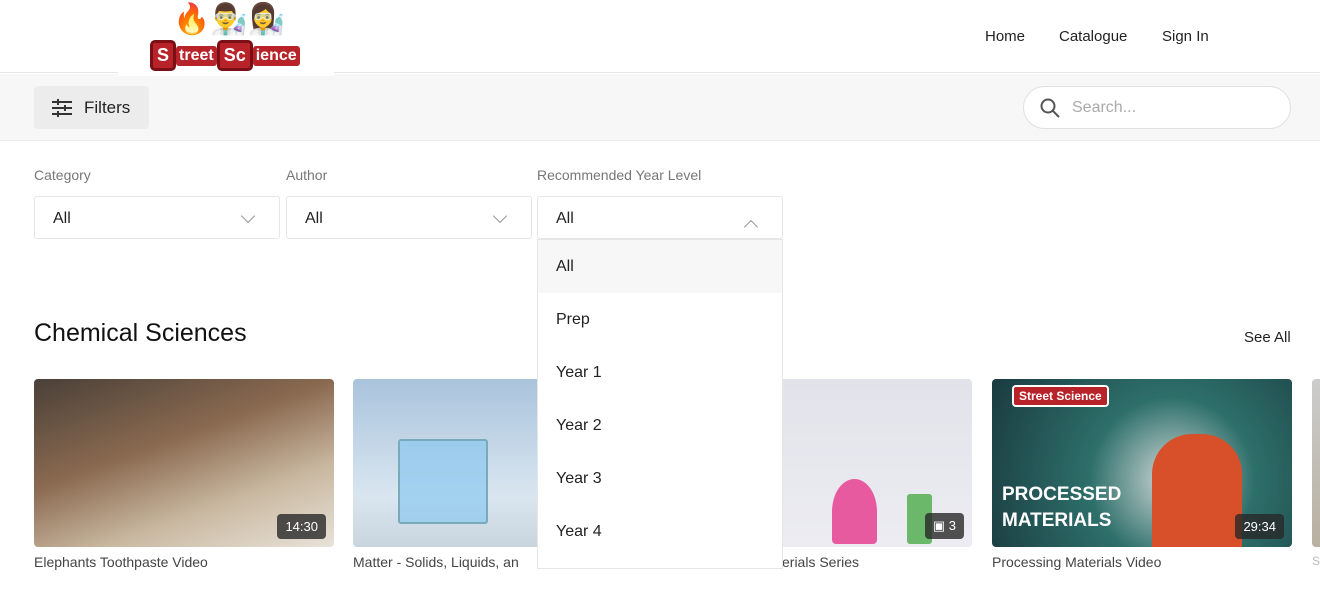  I want to click on video-count: 3, so click(952, 525).